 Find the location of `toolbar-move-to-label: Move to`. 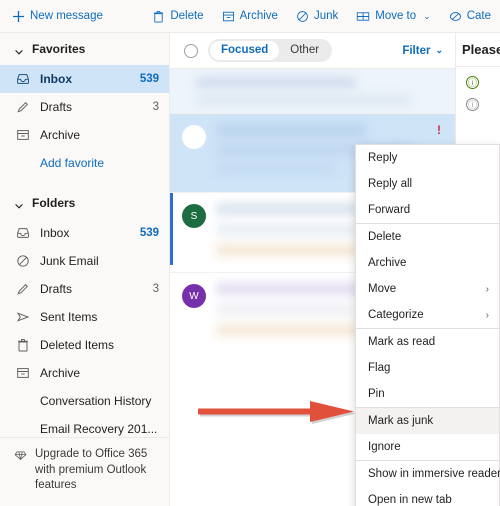

toolbar-move-to-label: Move to is located at coordinates (396, 16).